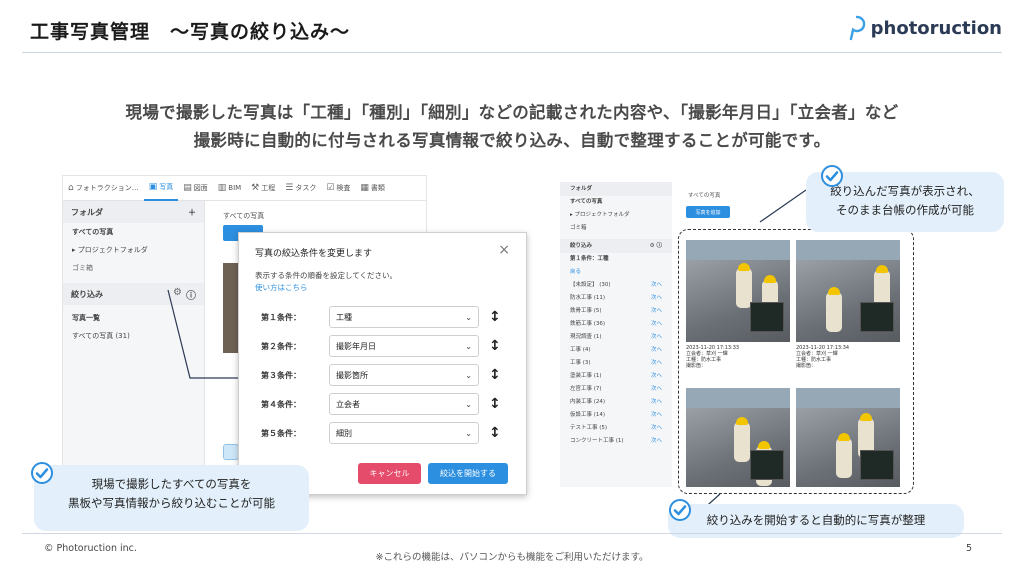 The height and width of the screenshot is (576, 1024). I want to click on connector-line-top-right, so click(783, 206).